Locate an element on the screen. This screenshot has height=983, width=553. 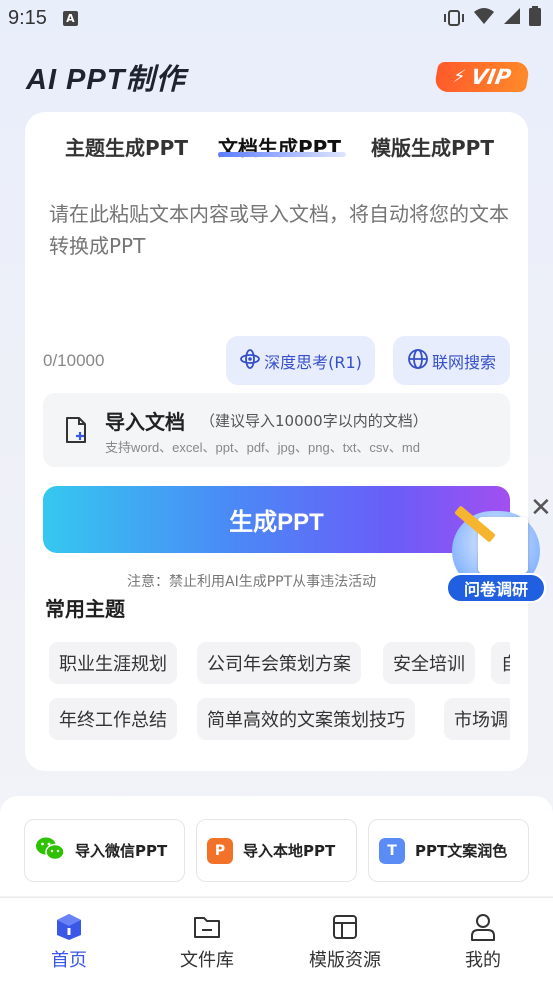
topic-chip: 简单高效的文案策划技巧 is located at coordinates (306, 719).